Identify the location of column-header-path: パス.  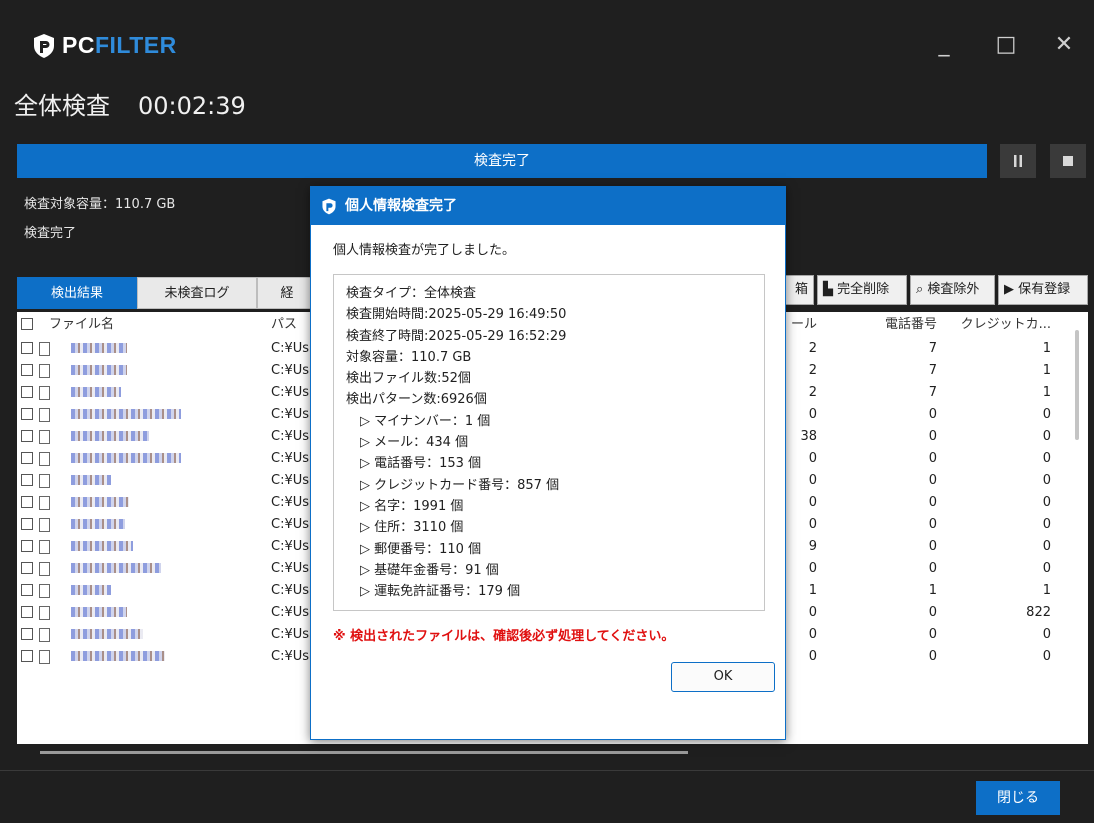
(291, 325).